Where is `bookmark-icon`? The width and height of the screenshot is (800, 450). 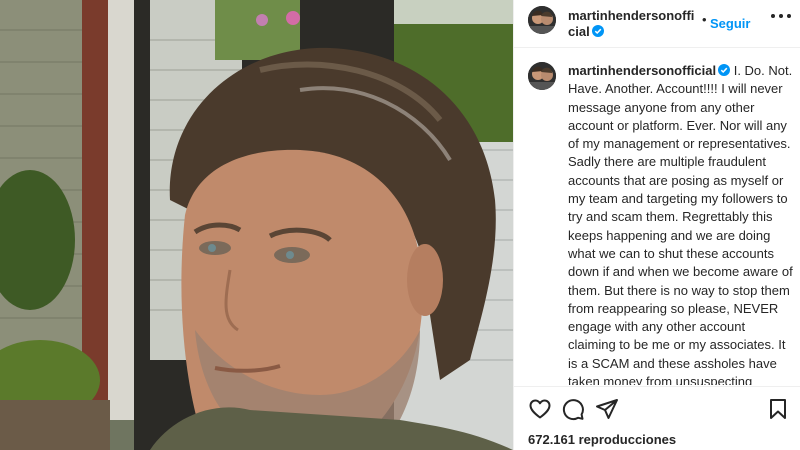
bookmark-icon is located at coordinates (778, 409).